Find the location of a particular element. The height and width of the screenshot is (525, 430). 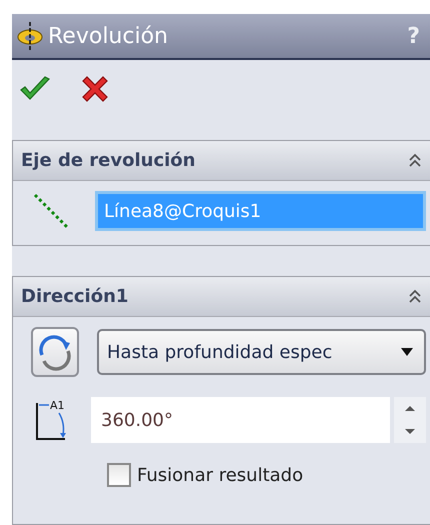

checkbox is located at coordinates (119, 475).